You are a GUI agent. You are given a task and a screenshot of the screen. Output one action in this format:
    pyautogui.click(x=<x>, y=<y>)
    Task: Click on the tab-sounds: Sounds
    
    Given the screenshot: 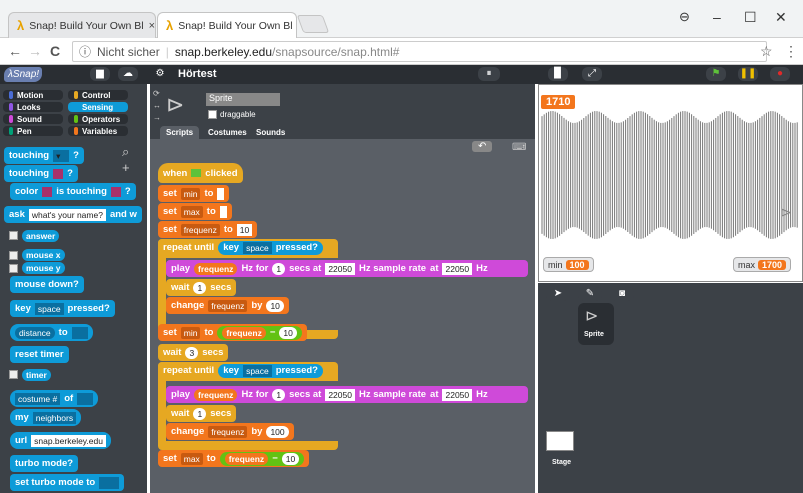 What is the action you would take?
    pyautogui.click(x=270, y=132)
    